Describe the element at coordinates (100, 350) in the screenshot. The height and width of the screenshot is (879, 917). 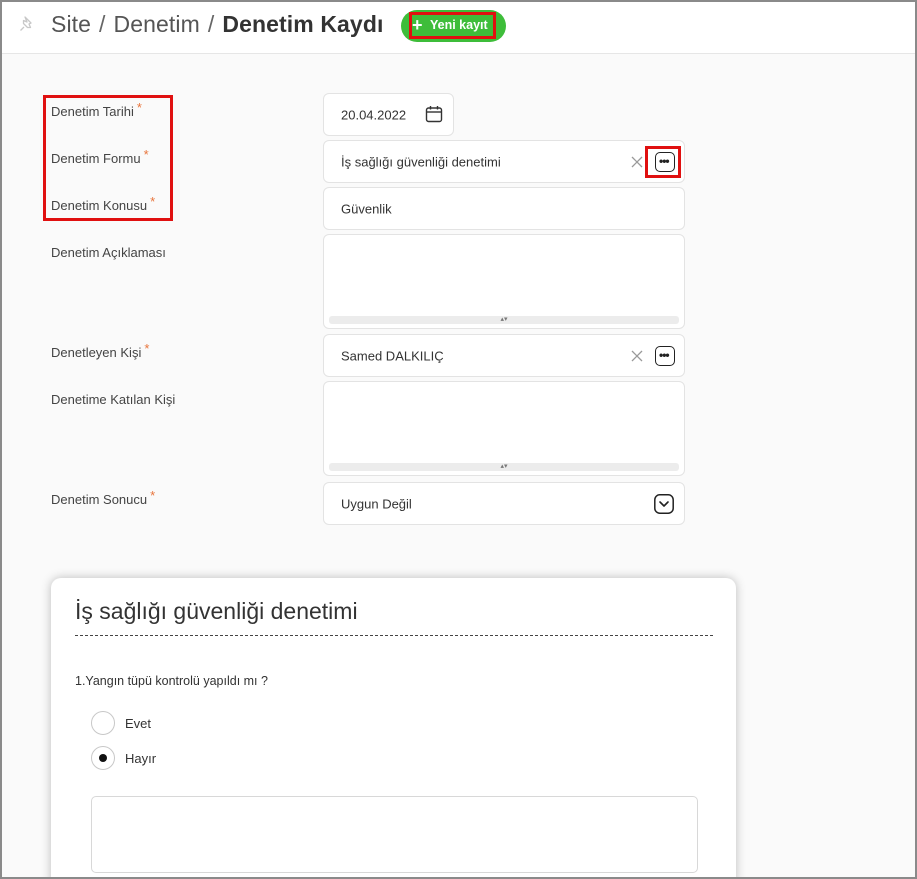
I see `inspector-label: Denetleyen Kişi *` at that location.